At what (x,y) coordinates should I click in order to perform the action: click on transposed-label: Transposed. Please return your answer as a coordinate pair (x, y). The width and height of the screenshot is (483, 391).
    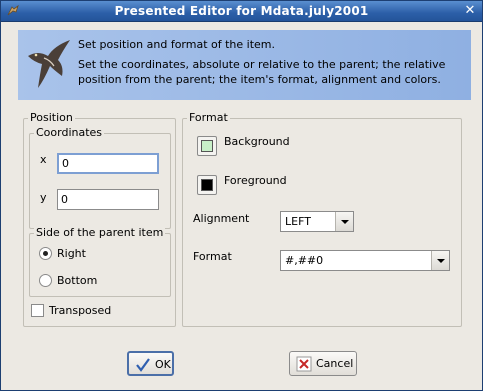
    Looking at the image, I should click on (80, 310).